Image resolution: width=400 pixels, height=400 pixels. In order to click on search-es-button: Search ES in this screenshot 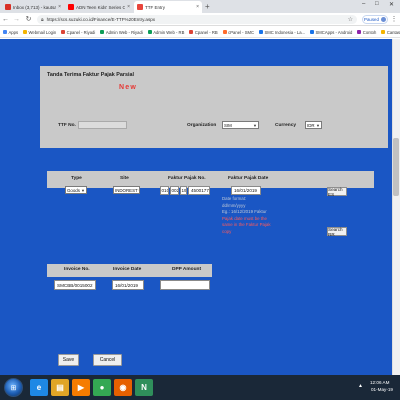, I will do `click(337, 192)`.